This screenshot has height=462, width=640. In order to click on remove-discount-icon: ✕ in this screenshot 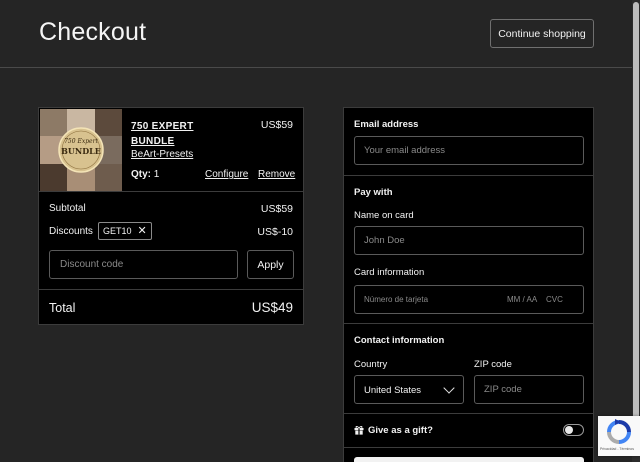, I will do `click(142, 231)`.